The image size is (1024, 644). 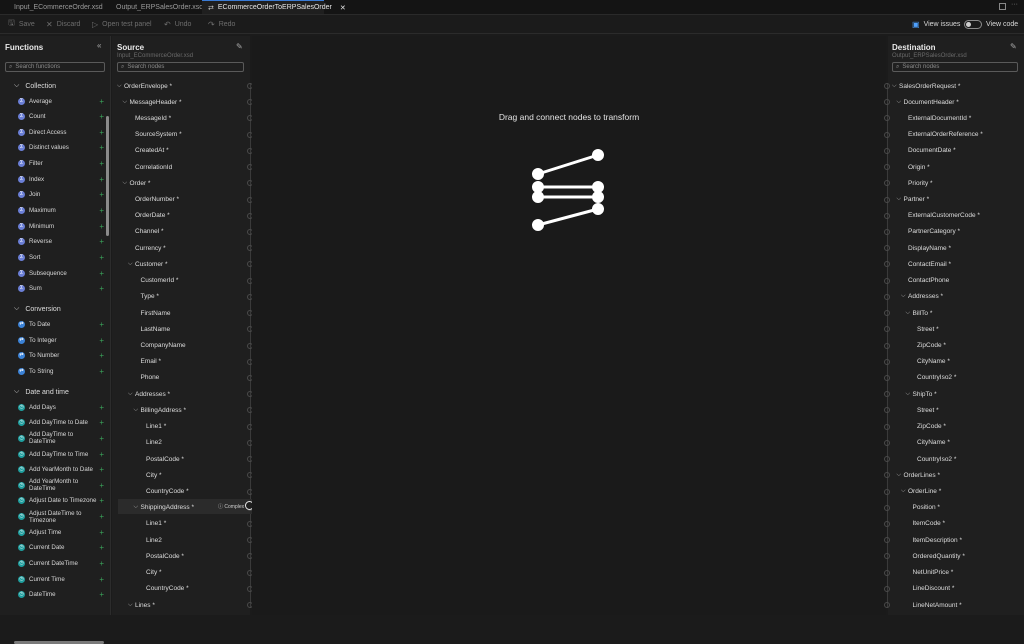 What do you see at coordinates (146, 232) in the screenshot?
I see `source-tree-node: Channel *` at bounding box center [146, 232].